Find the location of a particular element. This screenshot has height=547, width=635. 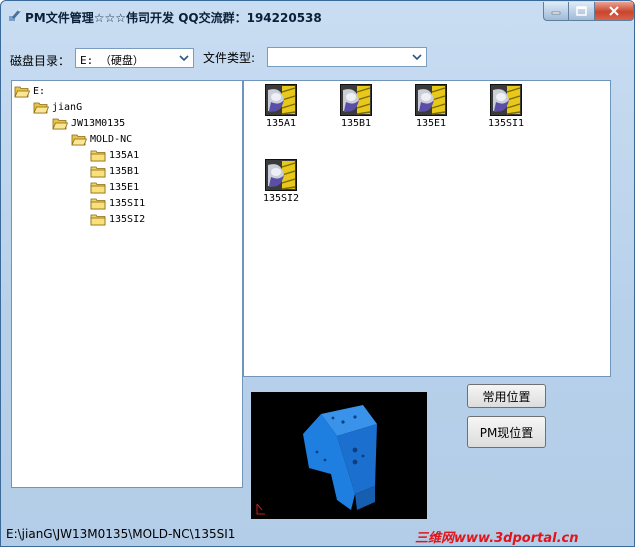

tree-node: JW13M0135 is located at coordinates (88, 123).